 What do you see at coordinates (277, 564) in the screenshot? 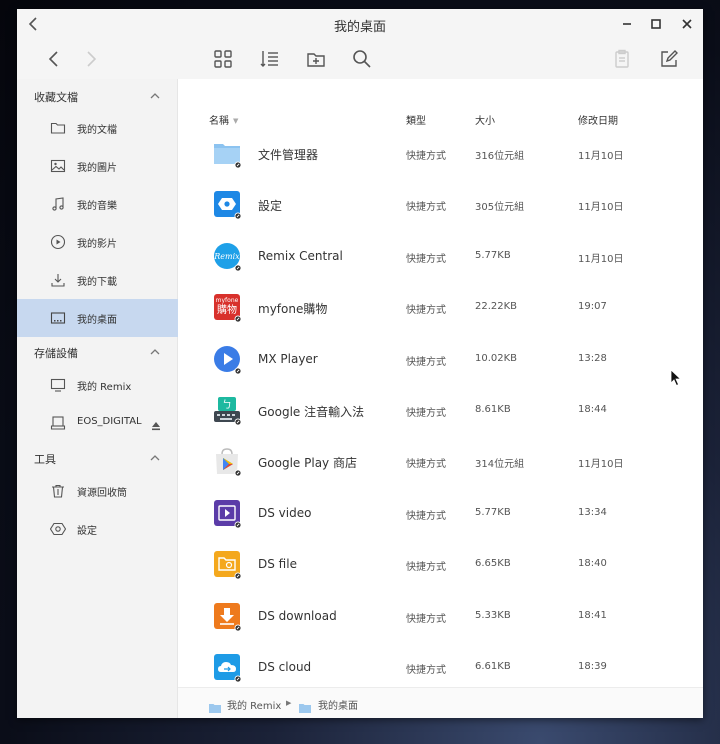
I see `file-name: DS file` at bounding box center [277, 564].